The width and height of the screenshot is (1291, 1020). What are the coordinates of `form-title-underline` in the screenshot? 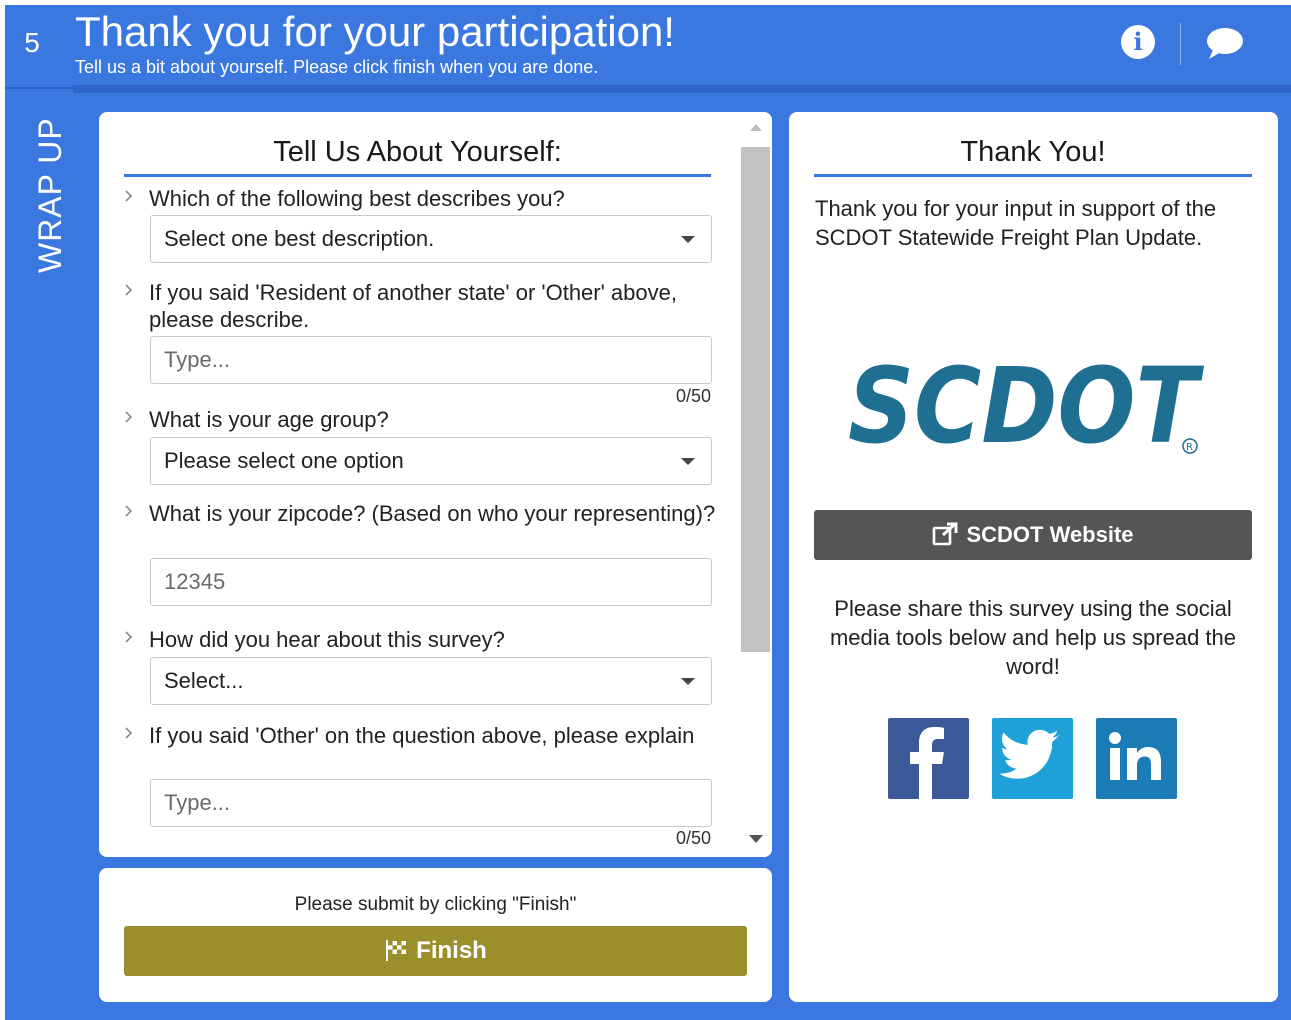 It's located at (417, 175).